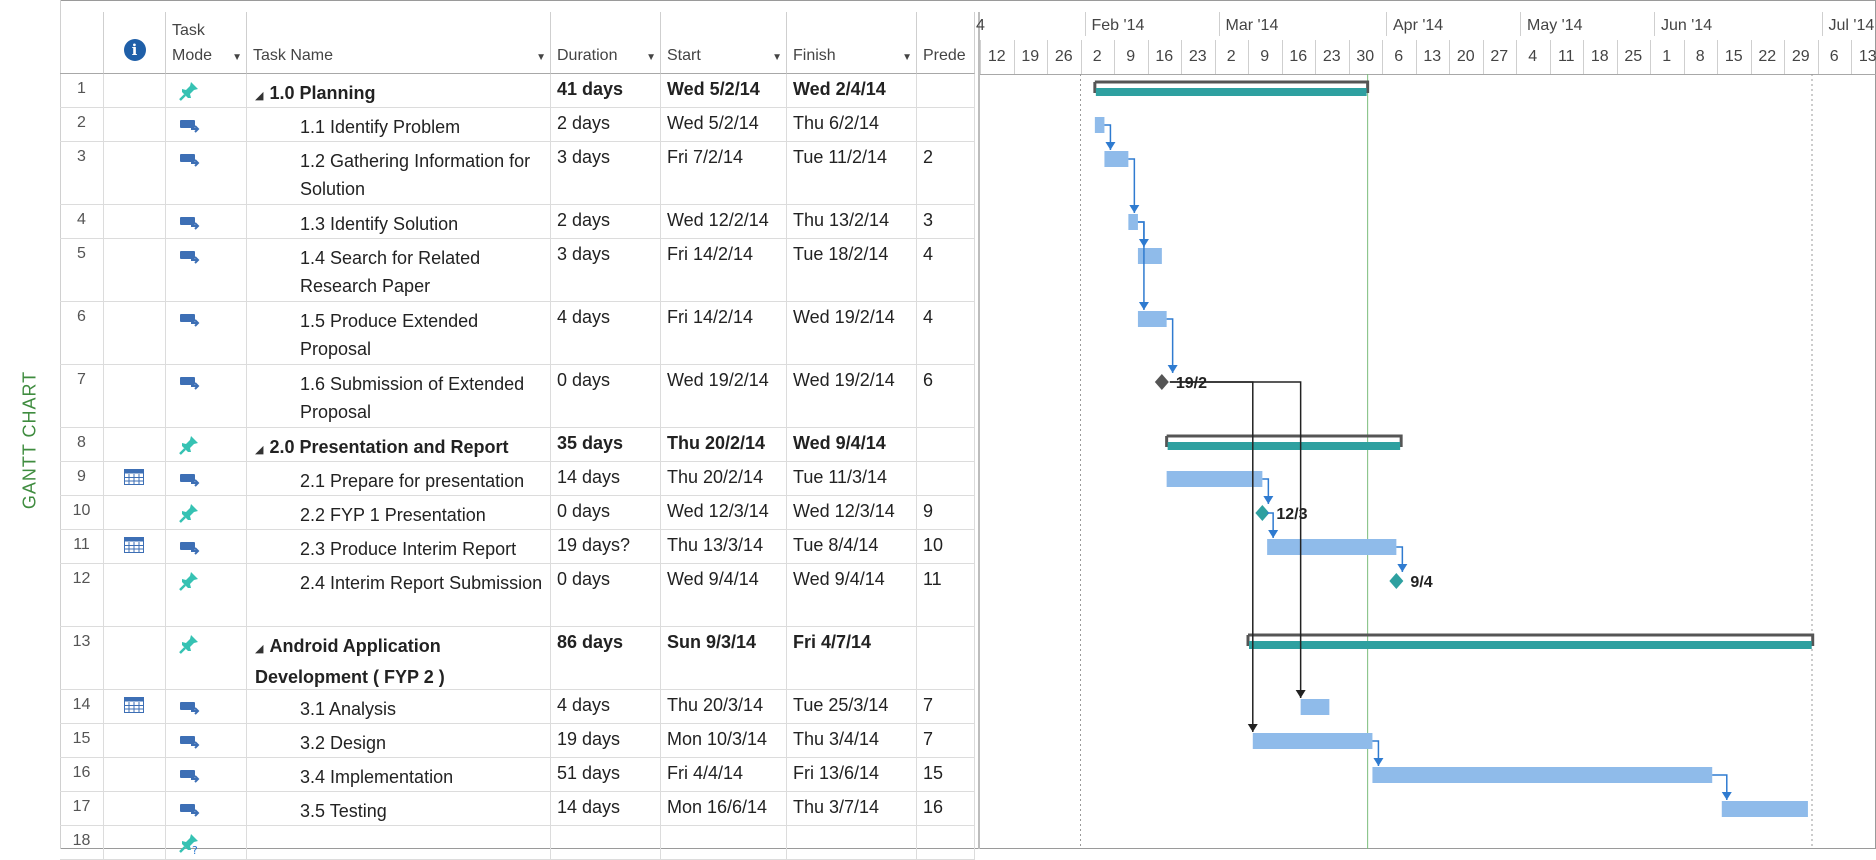 Image resolution: width=1876 pixels, height=860 pixels. Describe the element at coordinates (606, 740) in the screenshot. I see `duration-cell: 19 days` at that location.